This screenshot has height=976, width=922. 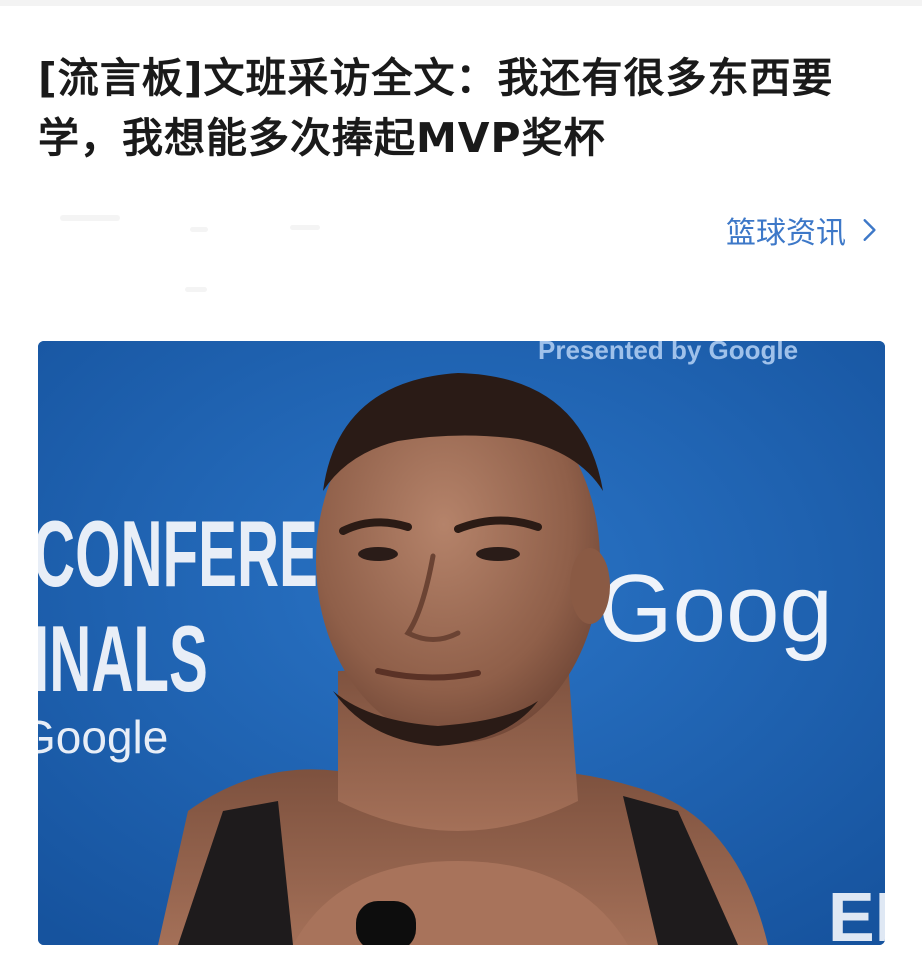 What do you see at coordinates (199, 554) in the screenshot?
I see `backdrop-text-left1: CONFEREN` at bounding box center [199, 554].